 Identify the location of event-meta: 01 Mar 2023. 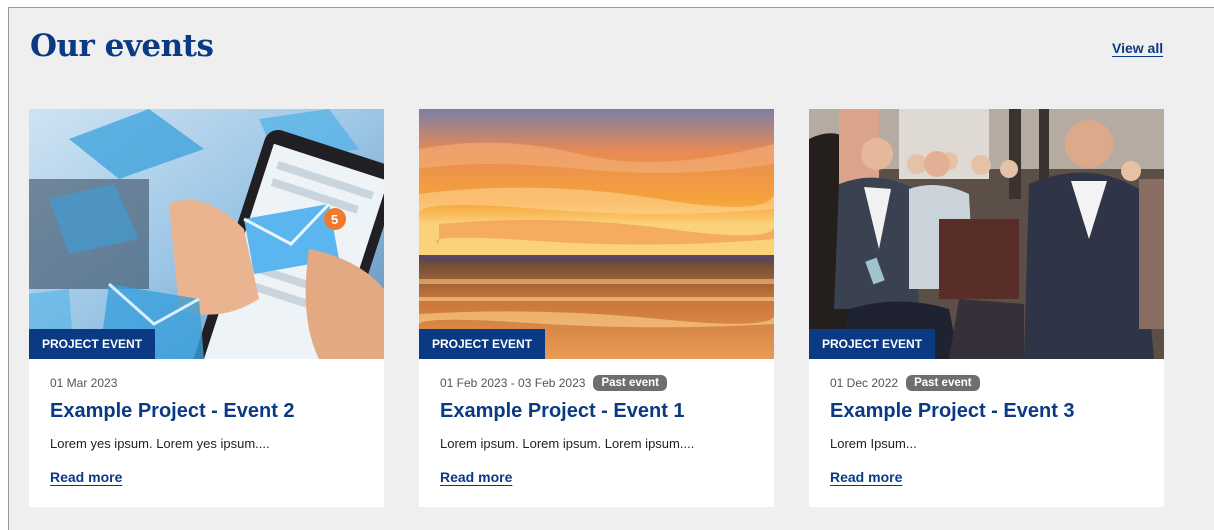
(83, 383).